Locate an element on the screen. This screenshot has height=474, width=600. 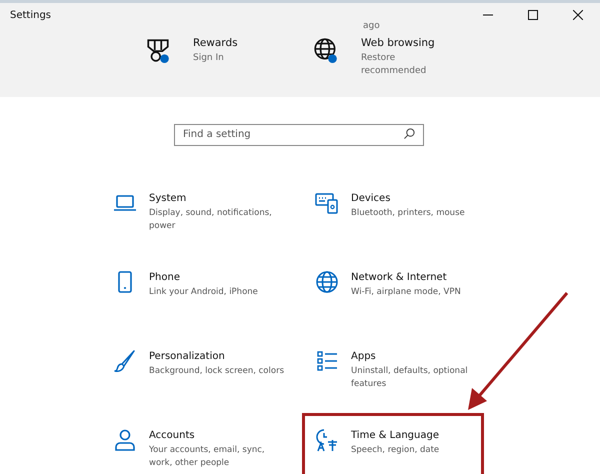
settings-category: Personalization Background, lock screen, colors is located at coordinates (214, 390).